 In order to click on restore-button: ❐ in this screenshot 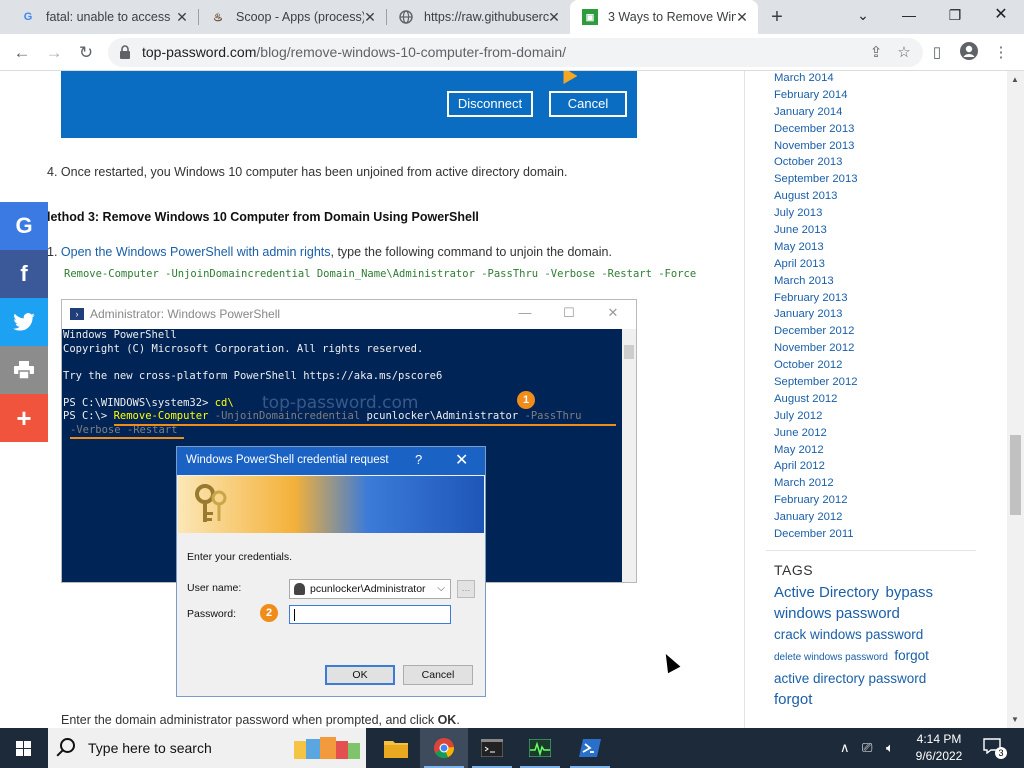, I will do `click(955, 15)`.